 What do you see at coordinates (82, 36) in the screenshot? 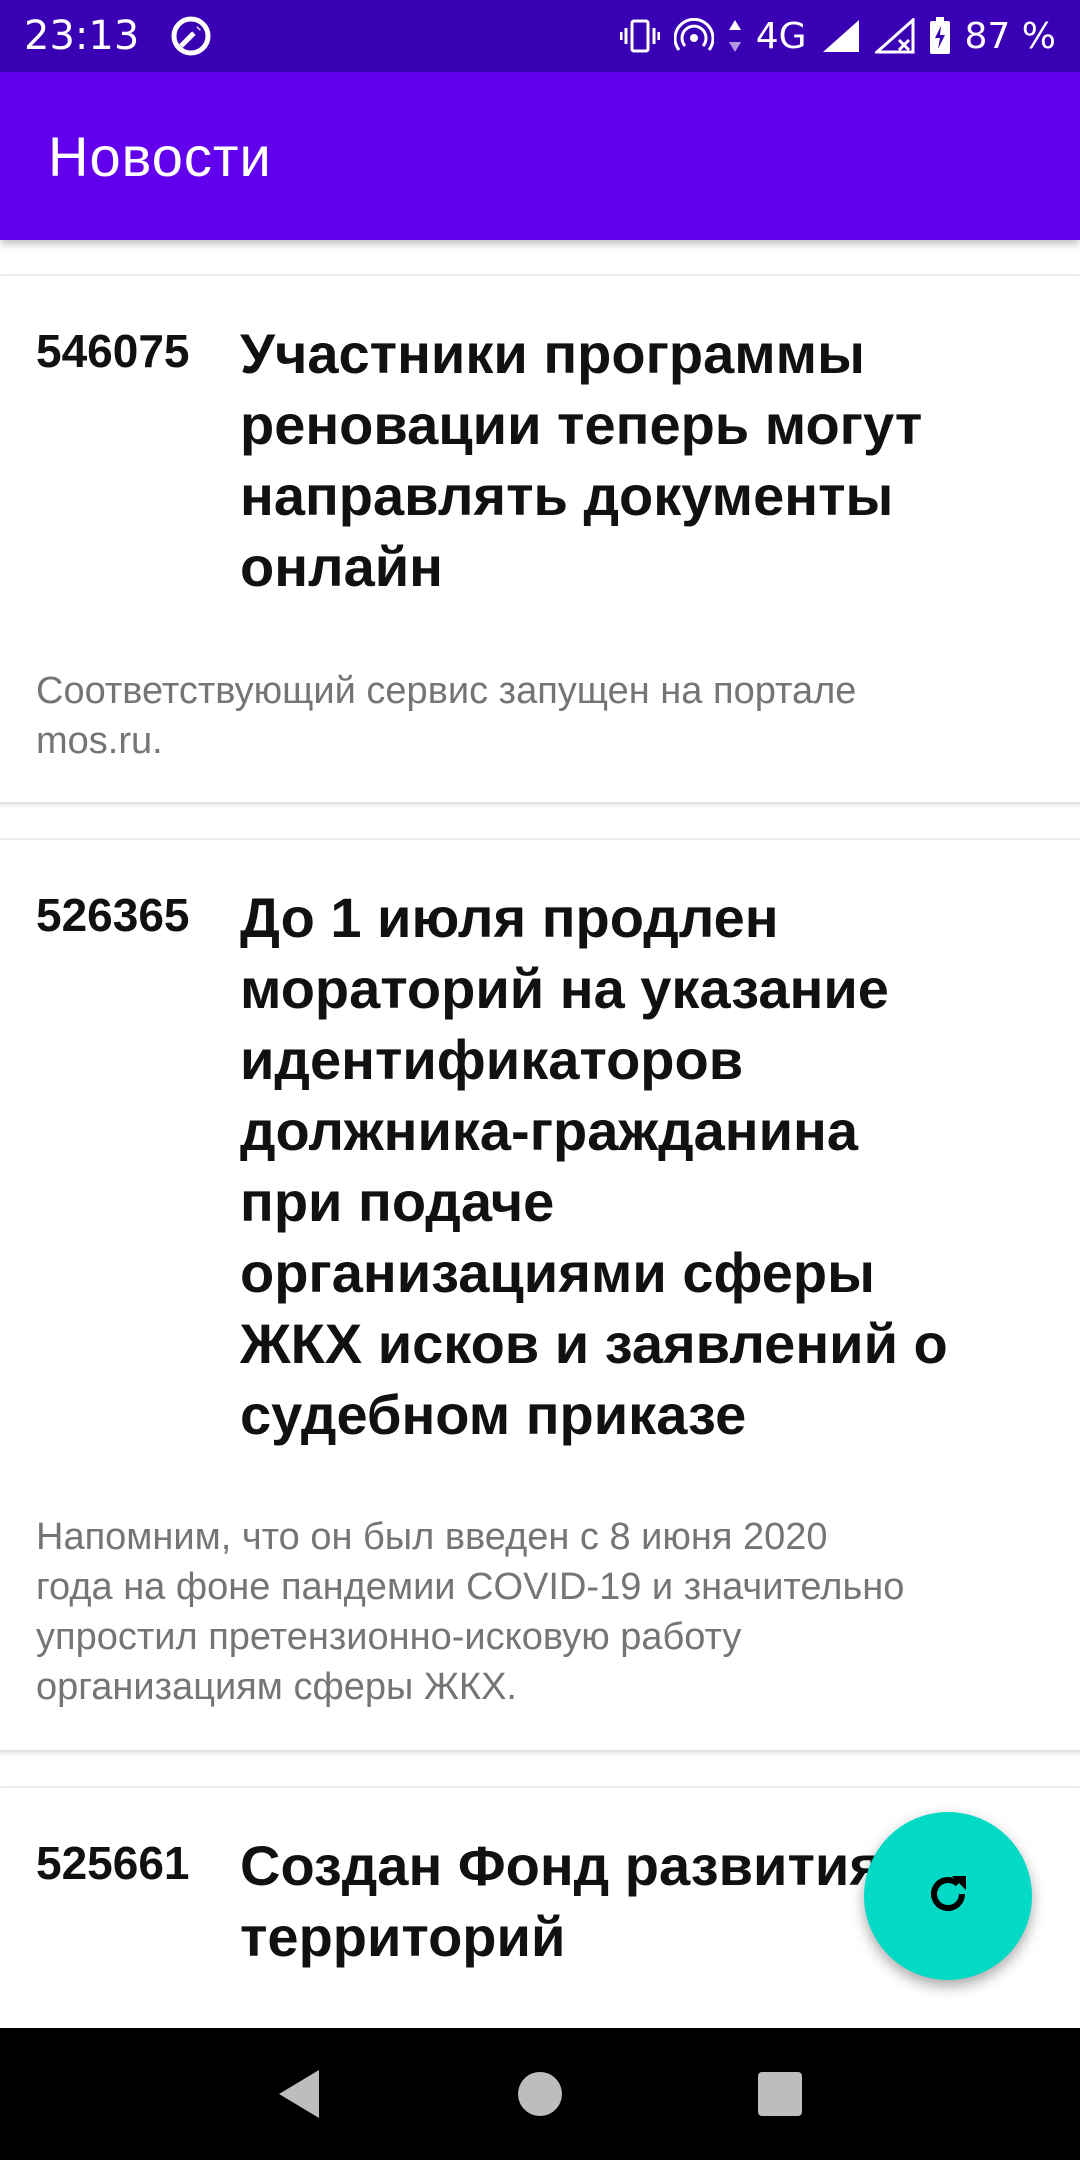
I see `status-time: 23:13` at bounding box center [82, 36].